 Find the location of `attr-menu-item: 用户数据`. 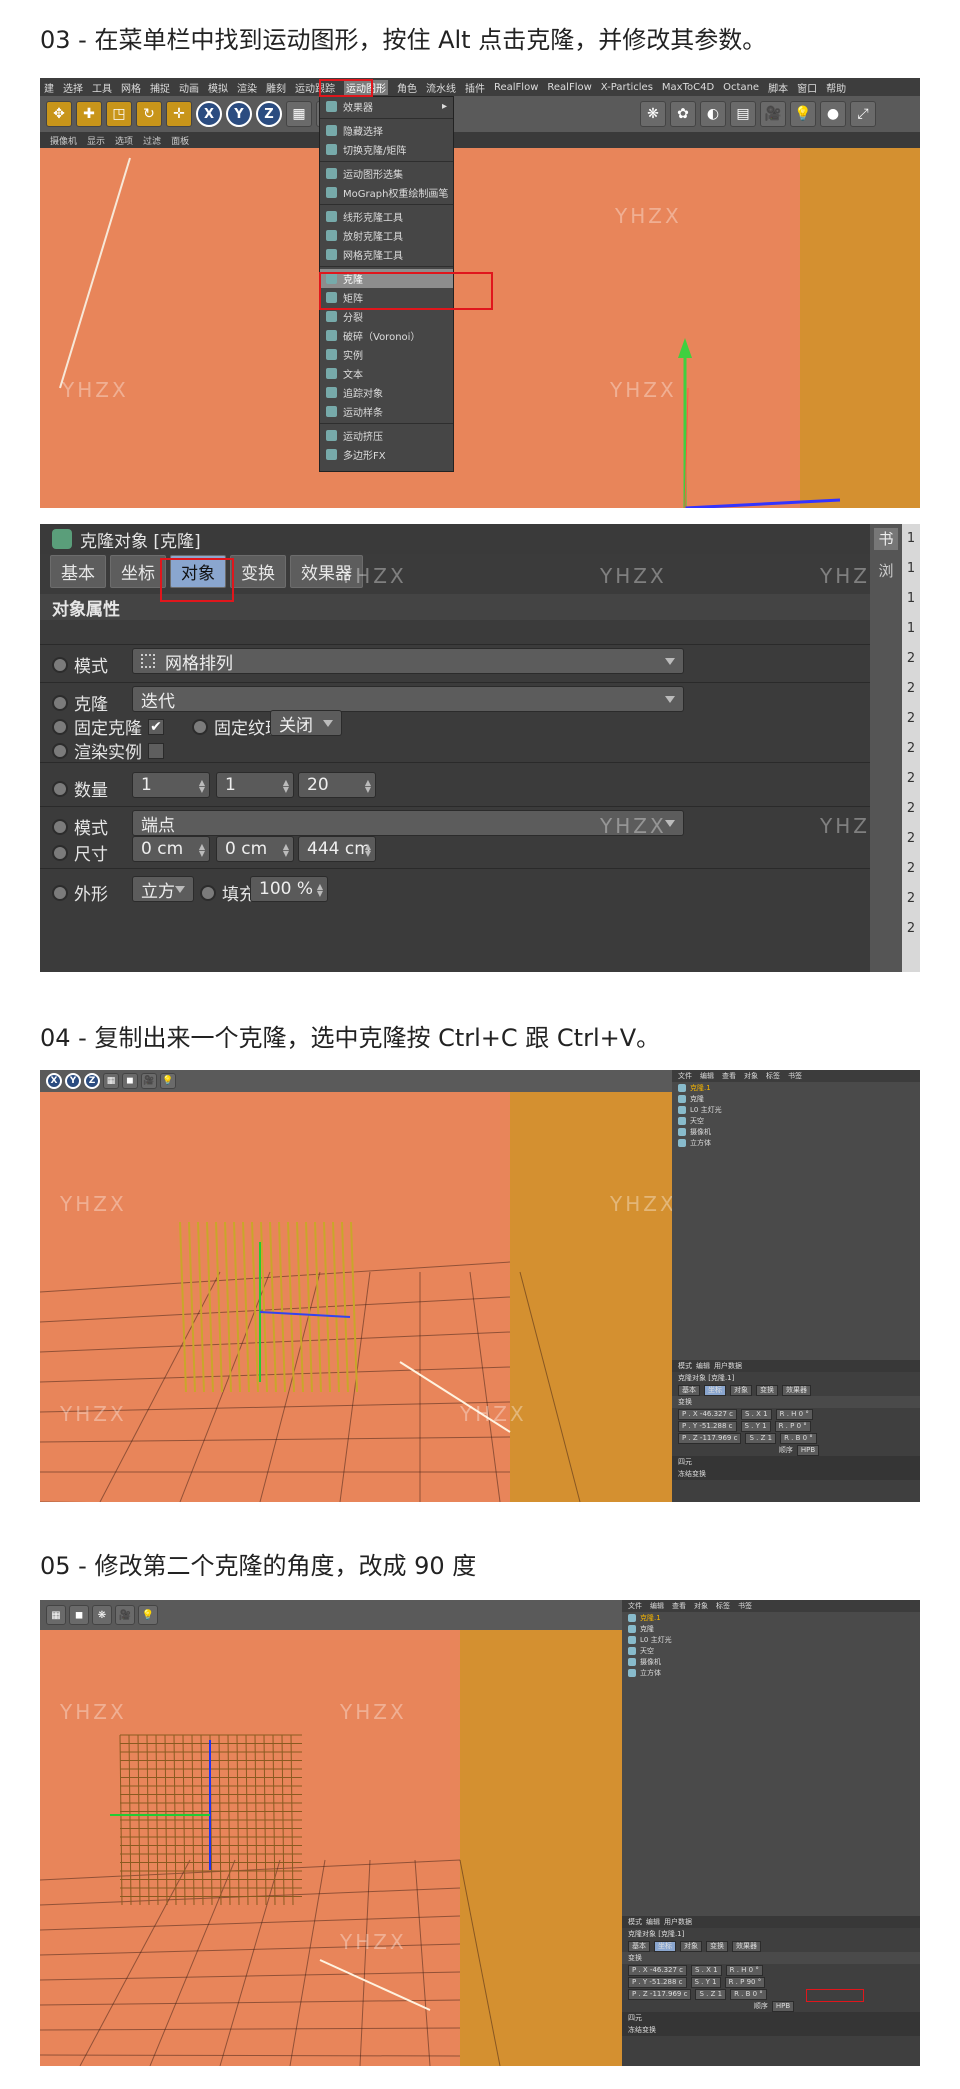

attr-menu-item: 用户数据 is located at coordinates (728, 1366).